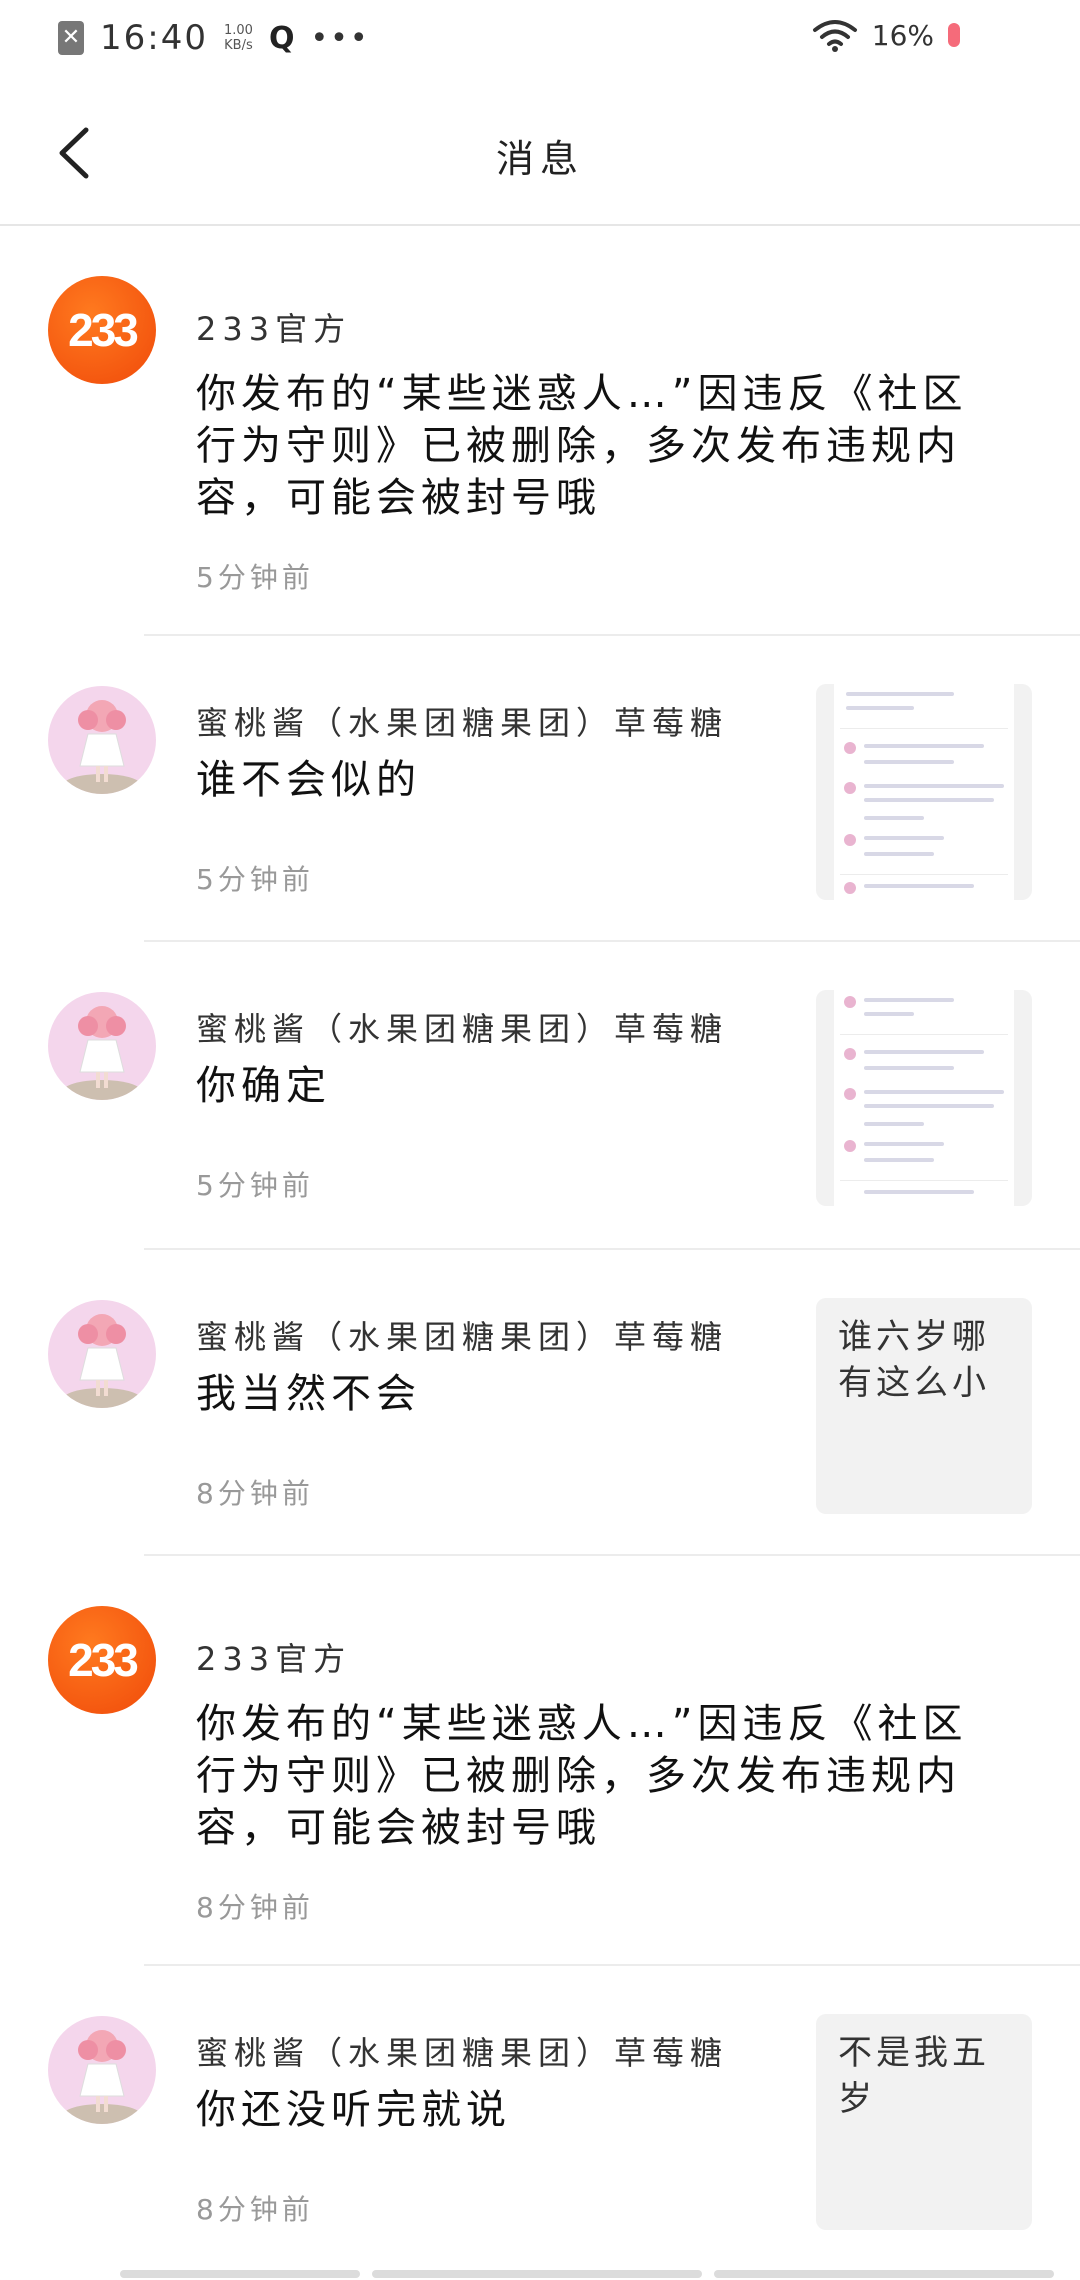 This screenshot has height=2280, width=1080. Describe the element at coordinates (924, 1406) in the screenshot. I see `quoted-comment-thumbnail: 谁六岁哪有这么小` at that location.